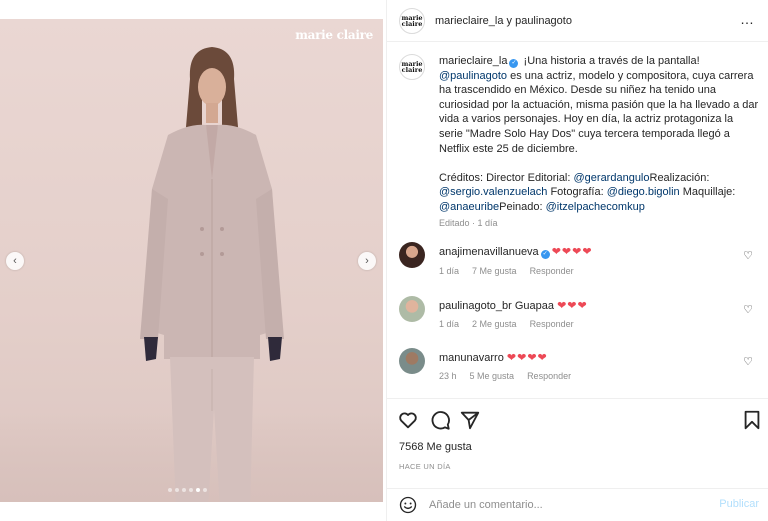  I want to click on comment-time: 23 h, so click(448, 376).